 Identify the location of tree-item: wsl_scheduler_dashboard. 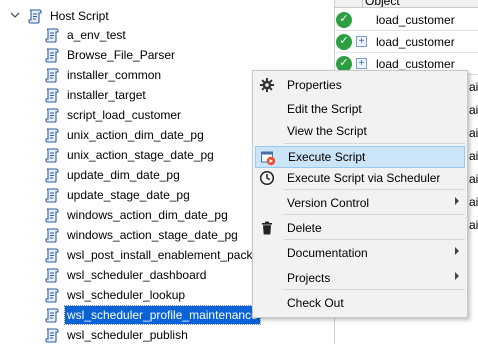
(126, 275).